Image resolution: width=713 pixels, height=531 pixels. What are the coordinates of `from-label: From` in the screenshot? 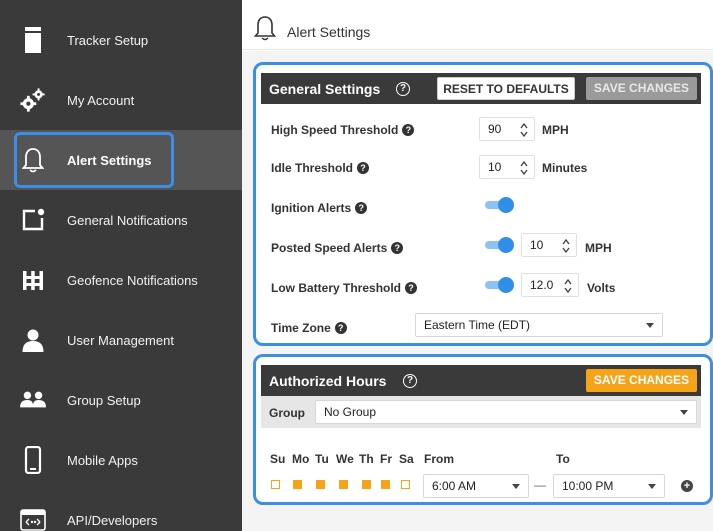 It's located at (439, 459).